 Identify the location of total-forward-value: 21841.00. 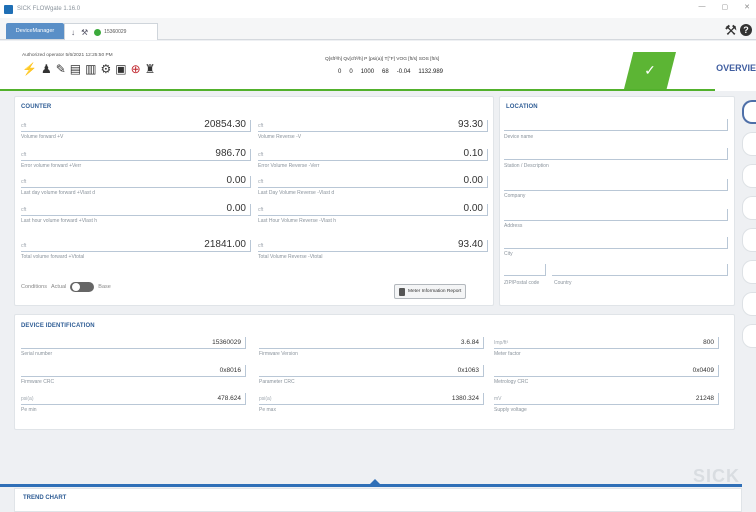
(225, 244).